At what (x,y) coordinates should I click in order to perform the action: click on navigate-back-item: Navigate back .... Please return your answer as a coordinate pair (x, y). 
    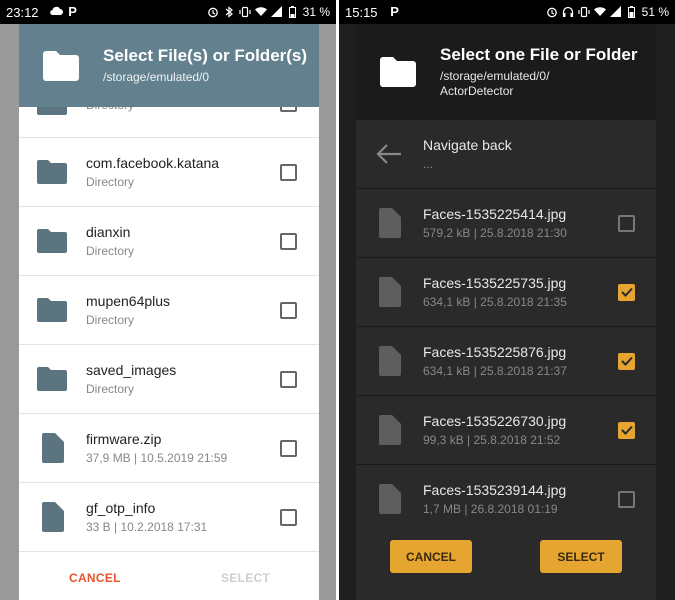
    Looking at the image, I should click on (506, 154).